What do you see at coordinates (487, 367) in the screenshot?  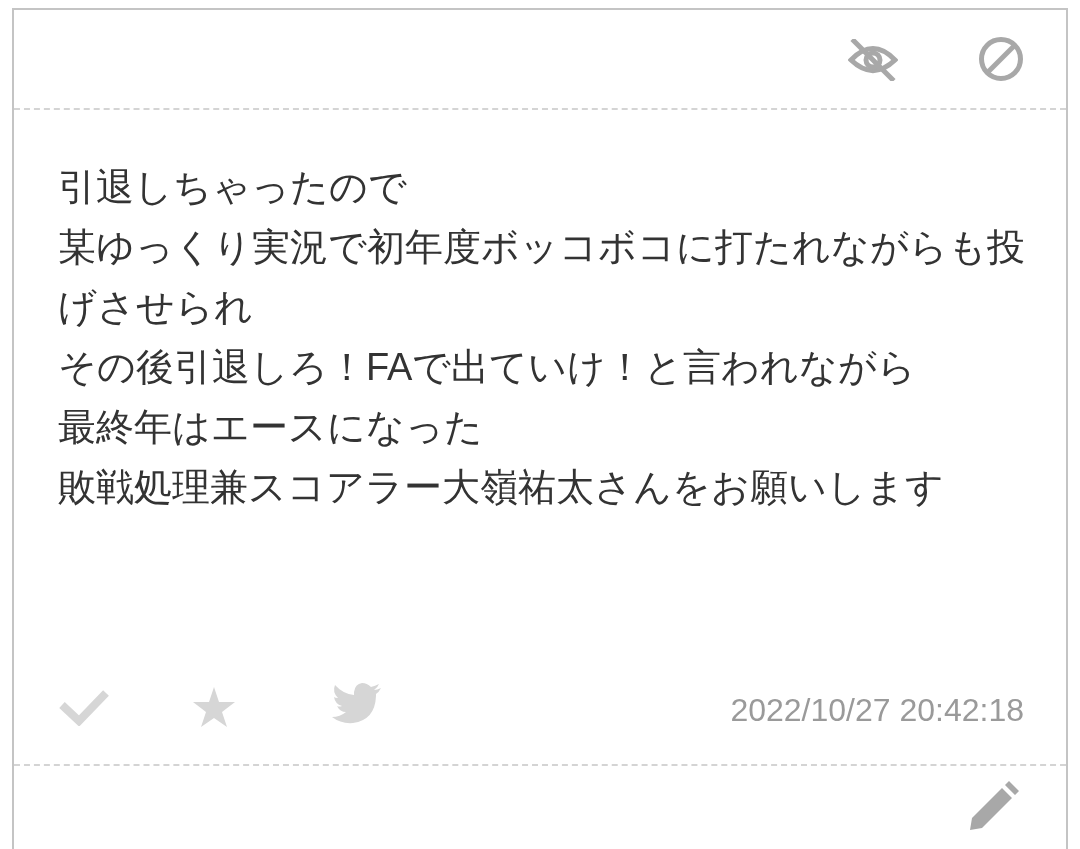 I see `message-line: その後引退しろ！FAで出ていけ！と言われながら` at bounding box center [487, 367].